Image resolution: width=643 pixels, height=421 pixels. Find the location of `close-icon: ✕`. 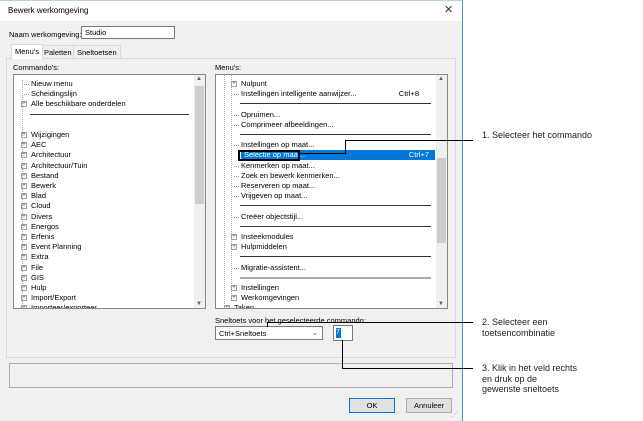

close-icon: ✕ is located at coordinates (448, 9).